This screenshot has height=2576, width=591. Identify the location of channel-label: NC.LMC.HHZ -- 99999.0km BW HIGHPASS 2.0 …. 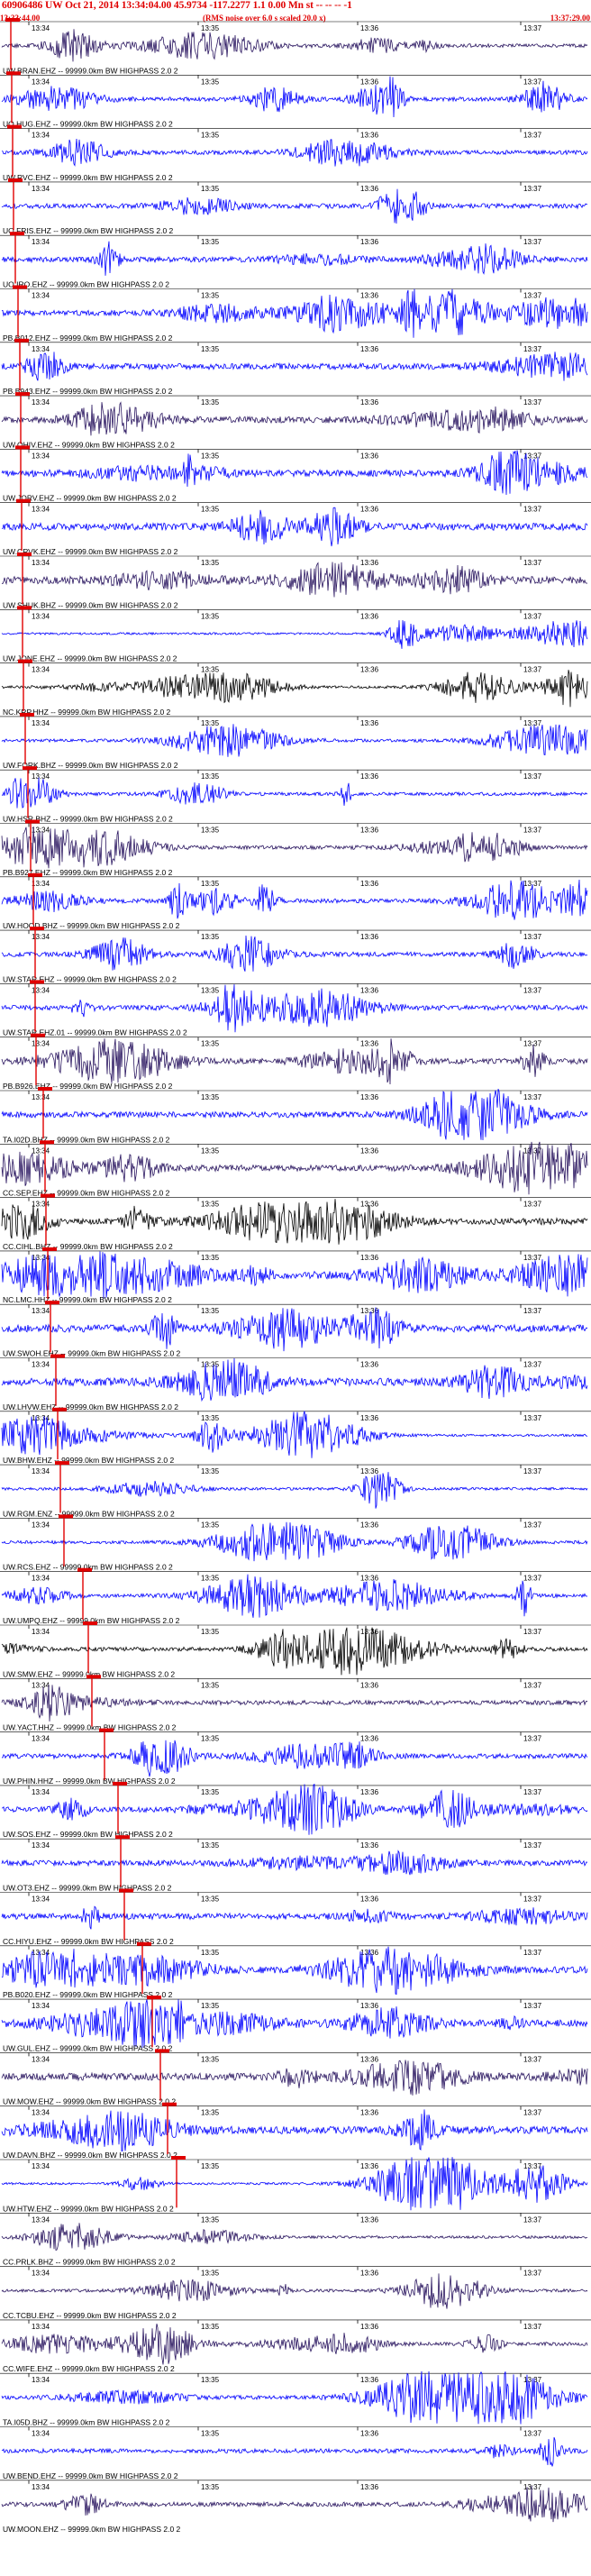
(87, 1299).